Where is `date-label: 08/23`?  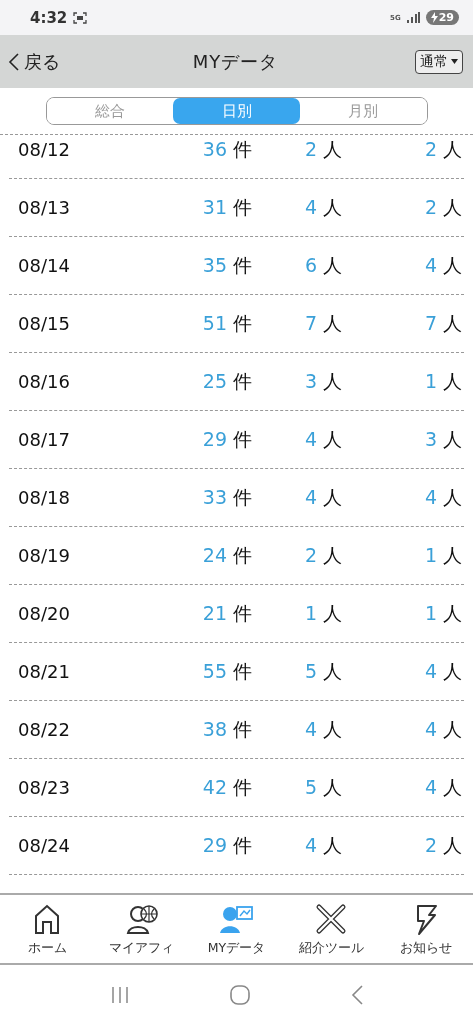
date-label: 08/23 is located at coordinates (44, 787).